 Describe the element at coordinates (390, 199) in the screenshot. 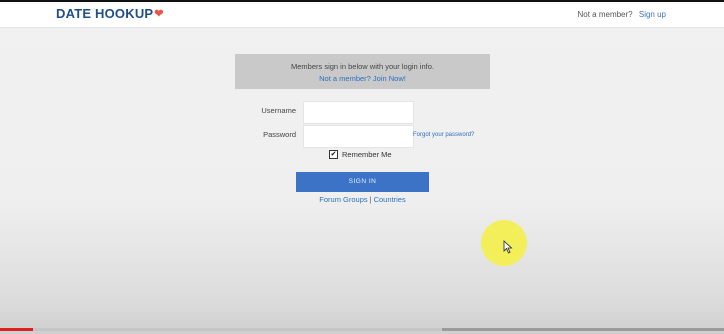

I see `countries-link: Countries` at that location.